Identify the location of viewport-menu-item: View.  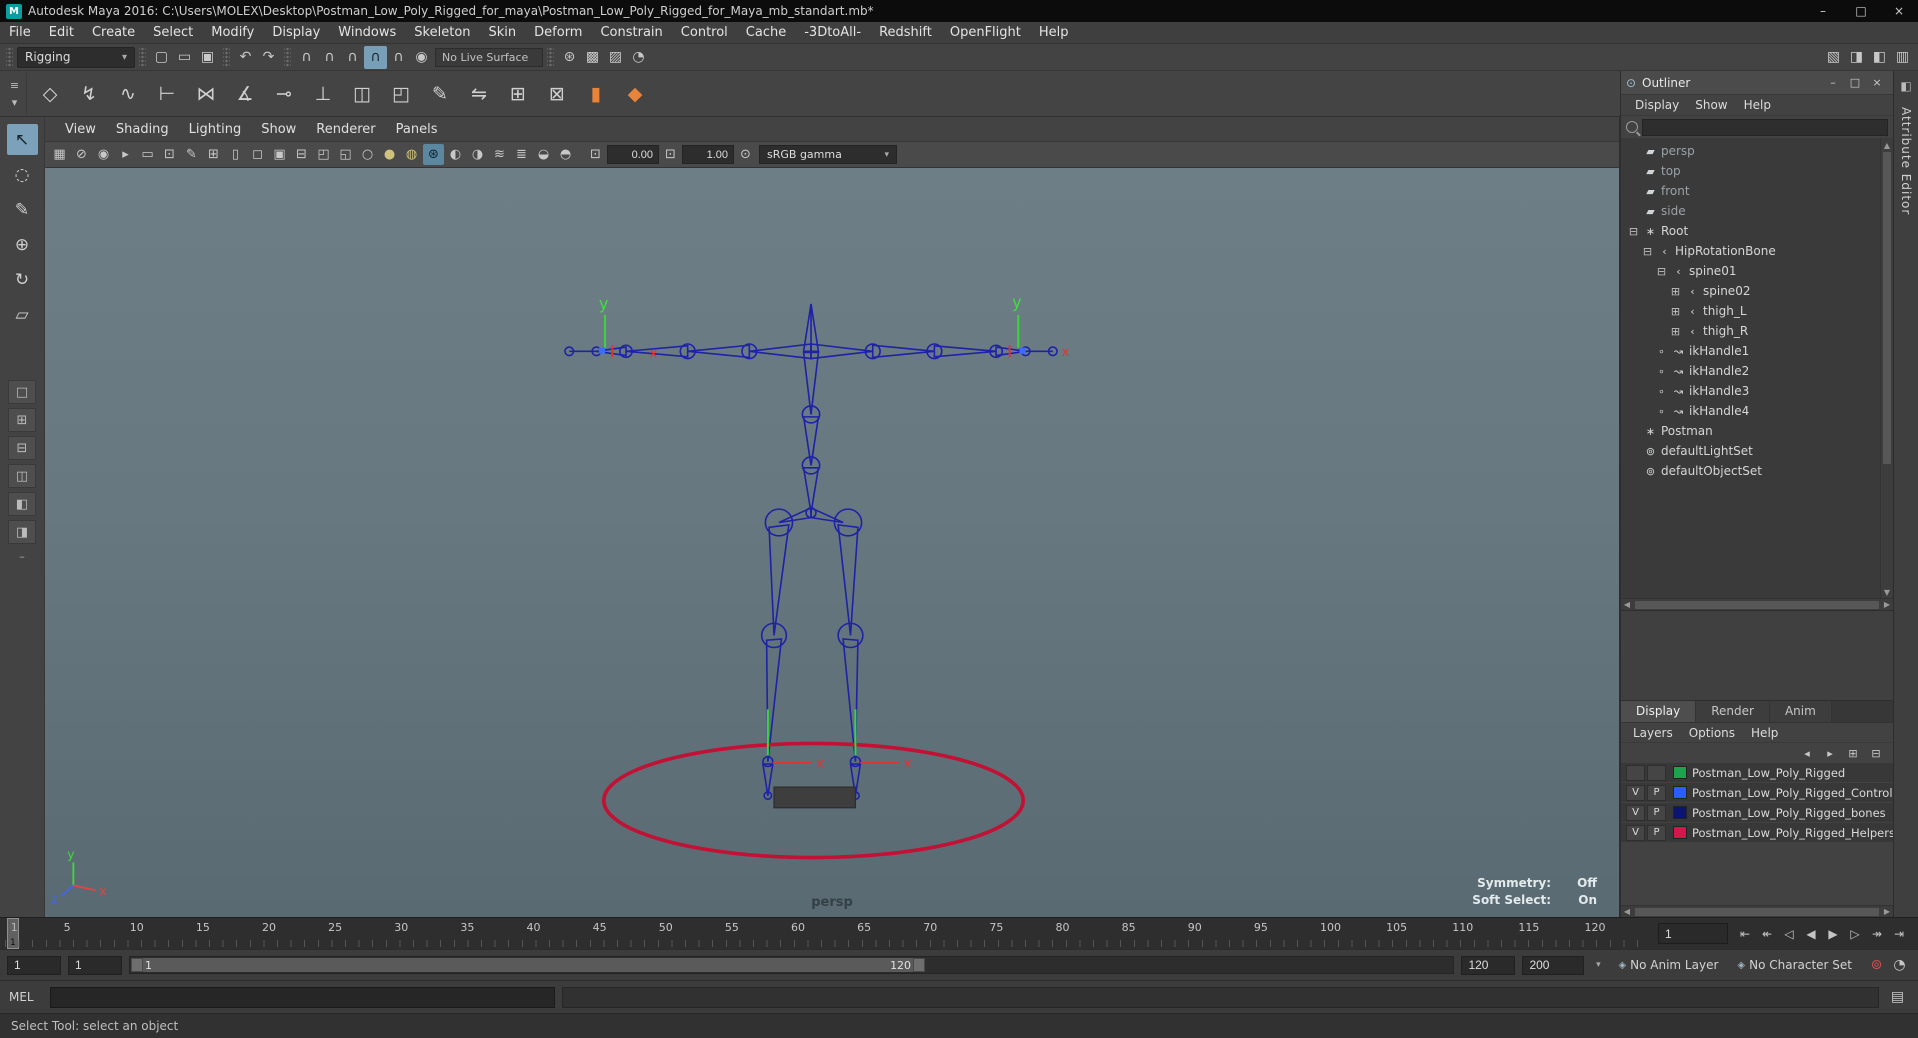
(80, 129).